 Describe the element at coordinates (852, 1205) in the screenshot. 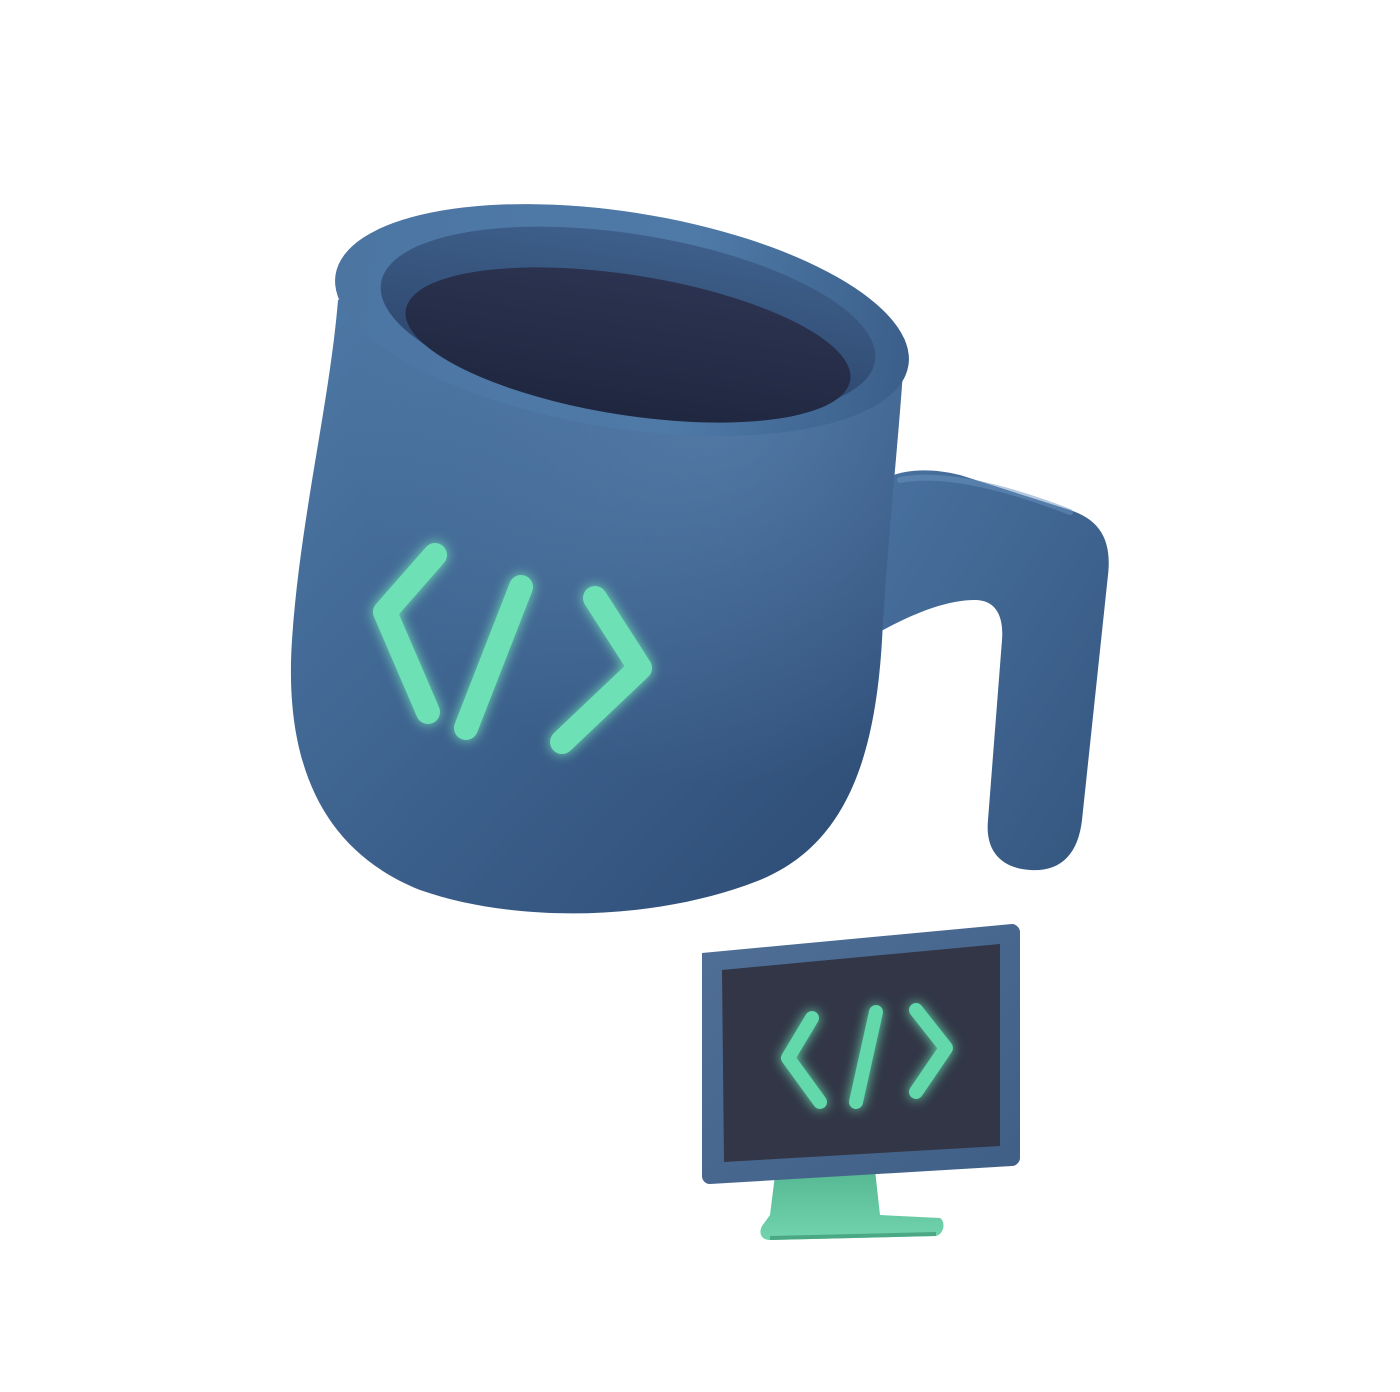

I see `monitor-stand` at that location.